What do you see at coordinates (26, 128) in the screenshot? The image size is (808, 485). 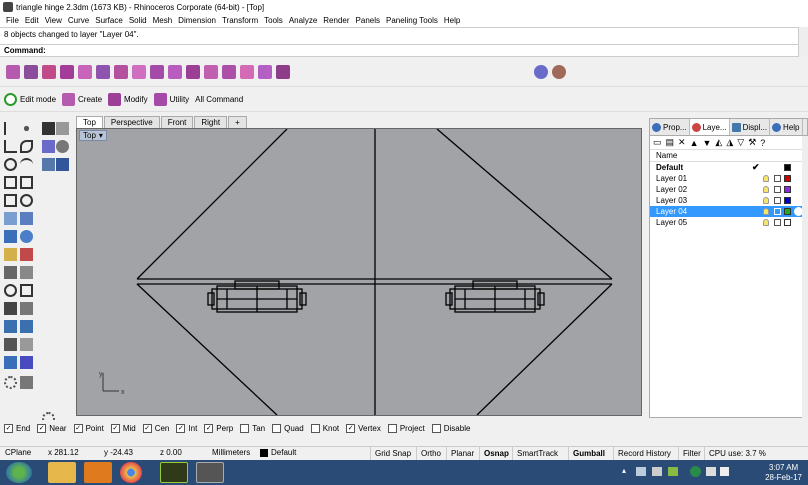 I see `point-icon` at bounding box center [26, 128].